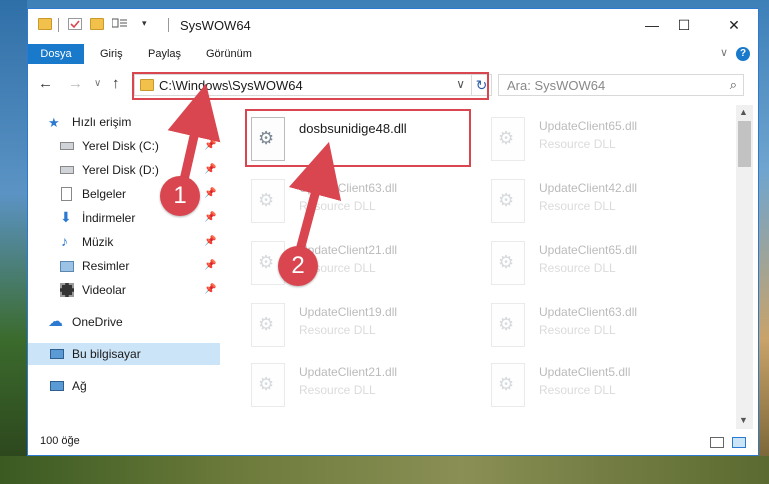 The height and width of the screenshot is (484, 769). What do you see at coordinates (116, 83) in the screenshot?
I see `up-arrow-icon: ↑` at bounding box center [116, 83].